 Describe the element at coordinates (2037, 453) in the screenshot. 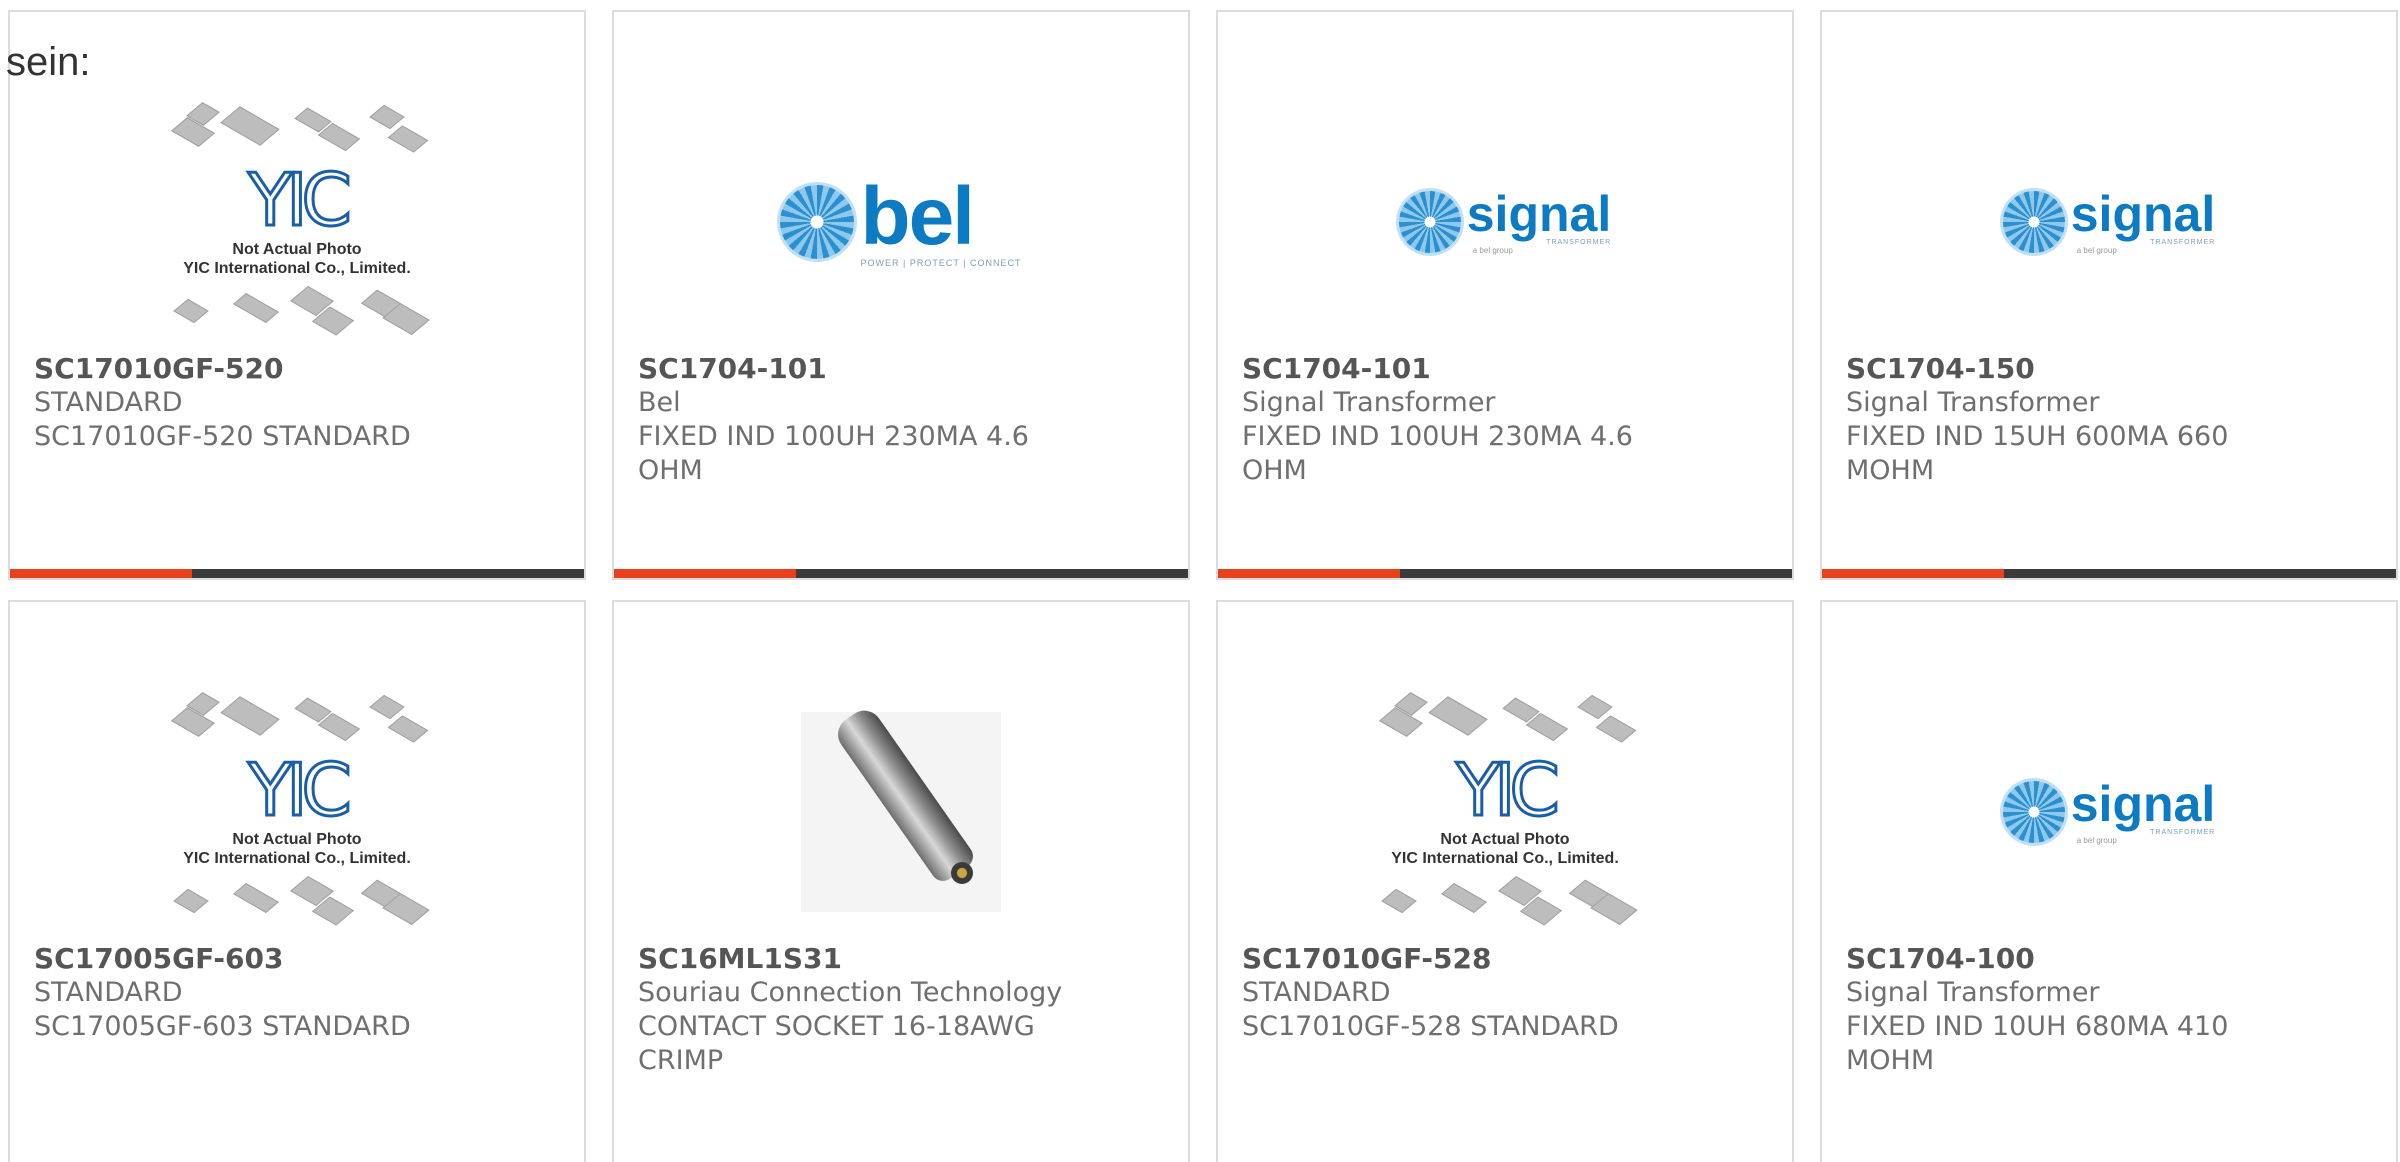

I see `description: FIXED IND 15UH 600MA 660 MOHM` at that location.